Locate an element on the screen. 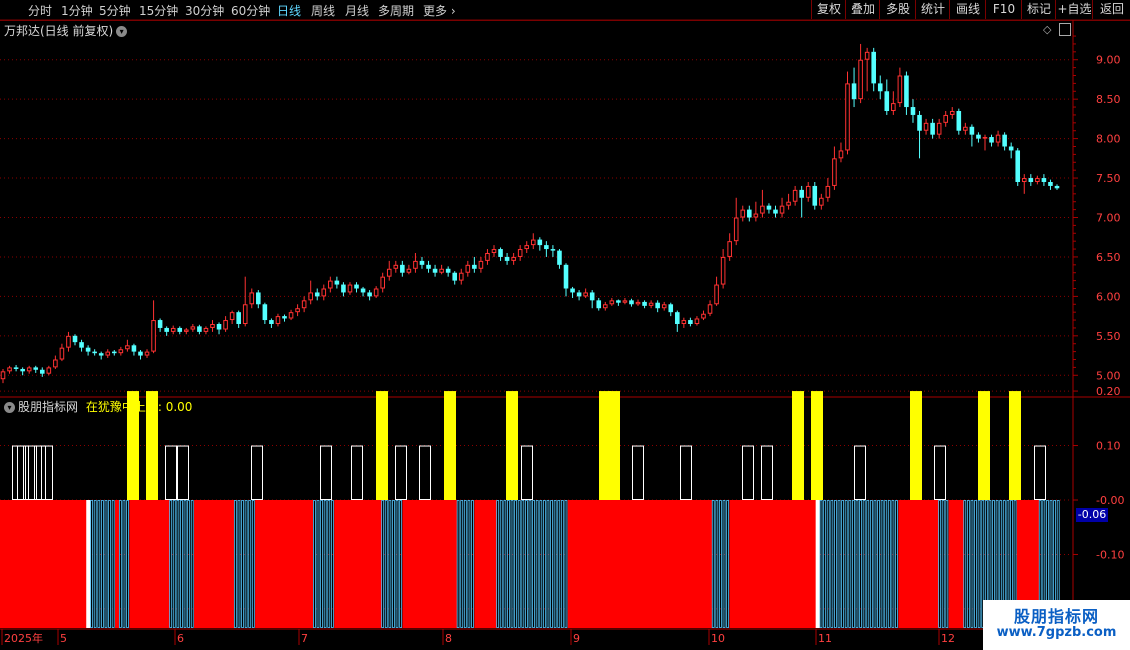 The width and height of the screenshot is (1130, 650). price-tick-label: 7.00 is located at coordinates (1108, 218).